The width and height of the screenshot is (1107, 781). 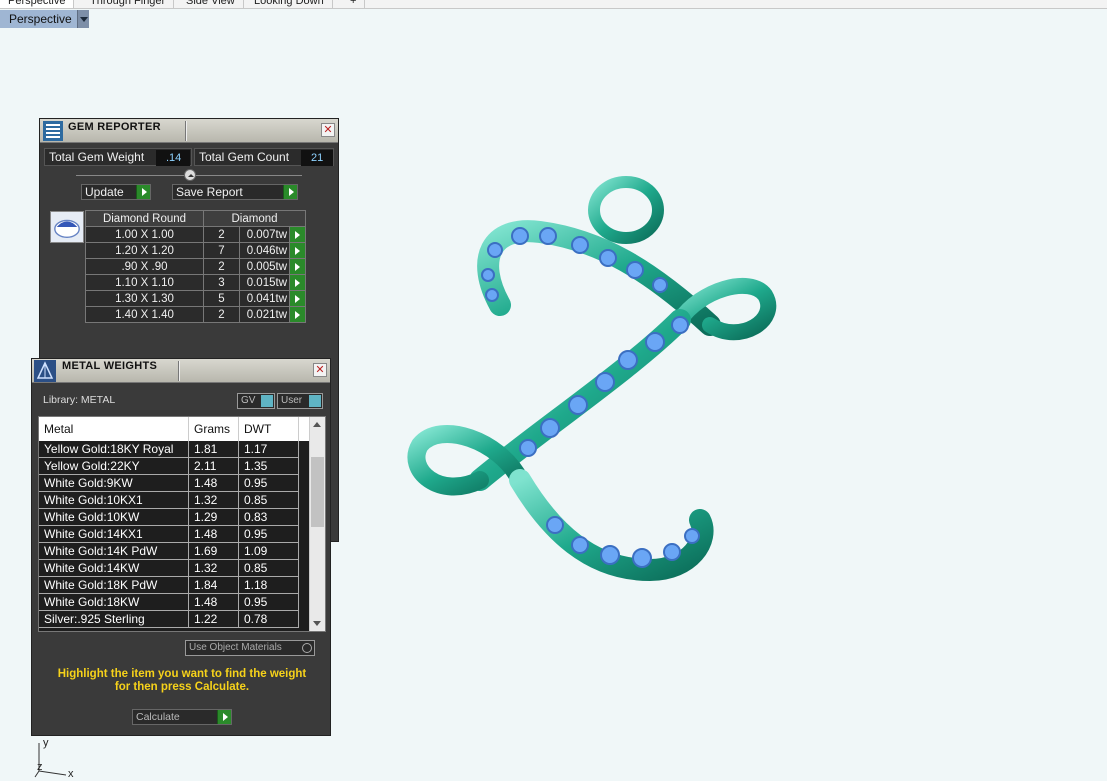 I want to click on table-row: .90 X .90 2 0.005tw, so click(x=195, y=266).